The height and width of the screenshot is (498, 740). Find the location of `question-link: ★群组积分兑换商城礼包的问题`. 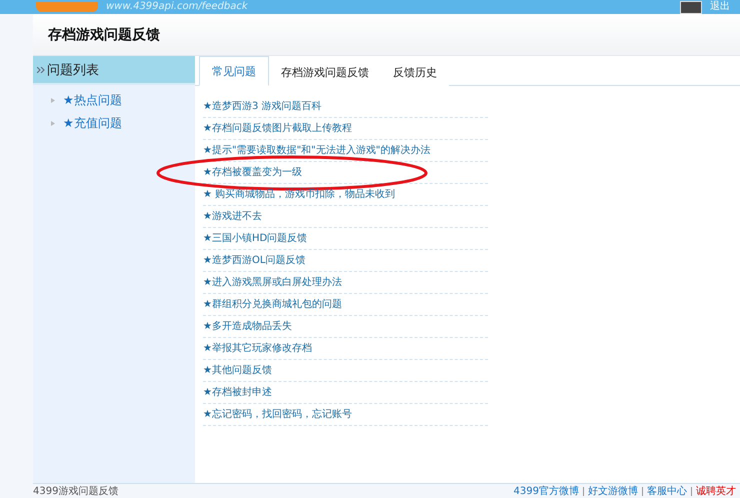

question-link: ★群组积分兑换商城礼包的问题 is located at coordinates (345, 305).